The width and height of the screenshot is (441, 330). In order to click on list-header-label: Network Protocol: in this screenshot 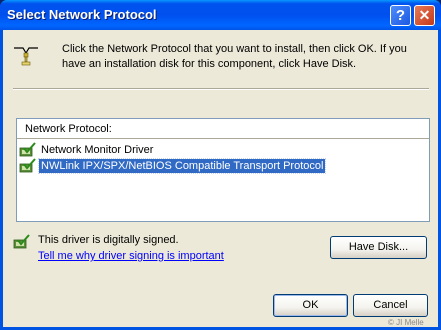, I will do `click(68, 129)`.